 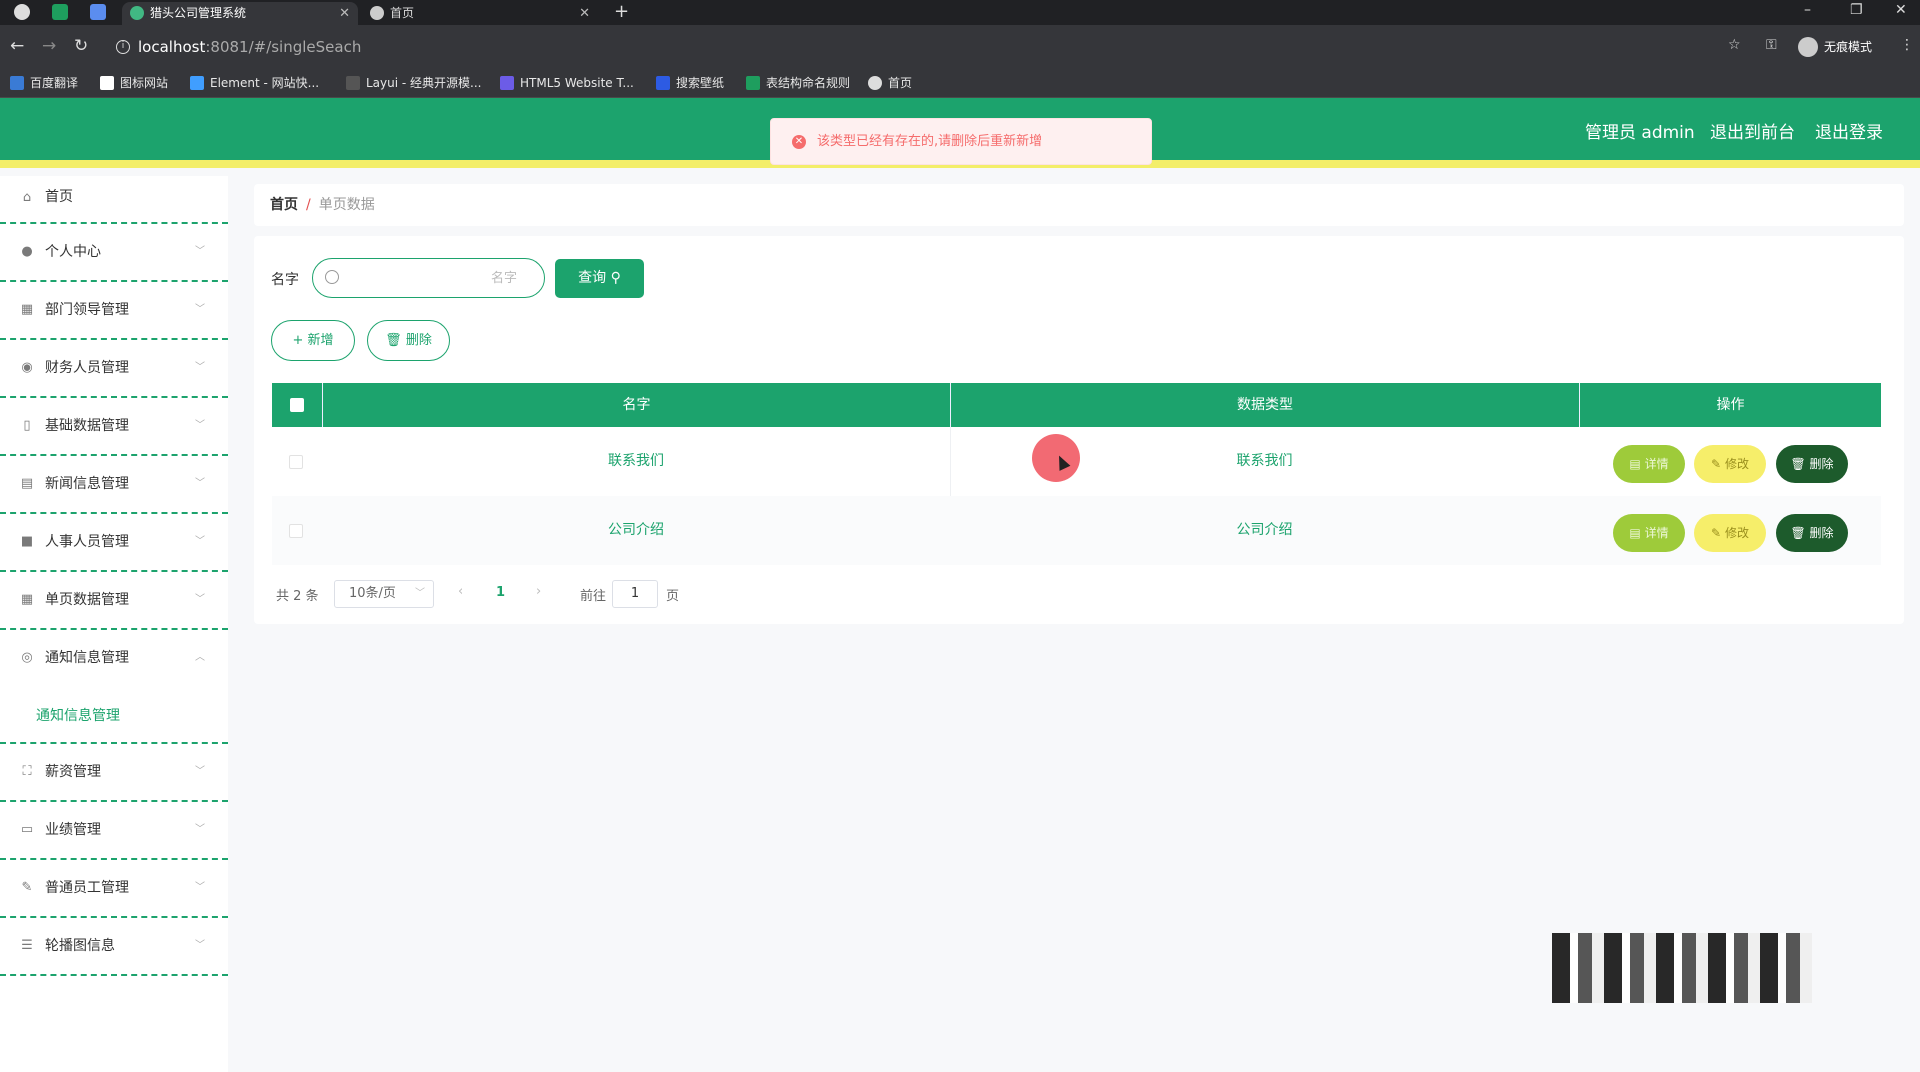 I want to click on sheet-icon, so click(x=753, y=83).